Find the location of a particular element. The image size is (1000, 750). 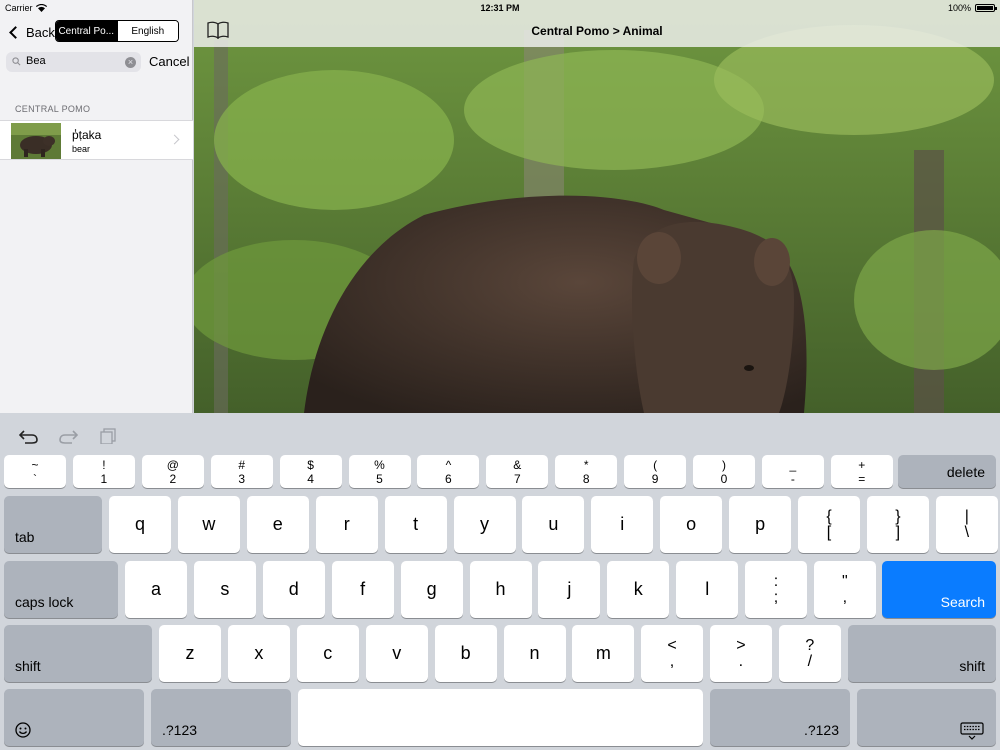

key-t: t is located at coordinates (415, 524).